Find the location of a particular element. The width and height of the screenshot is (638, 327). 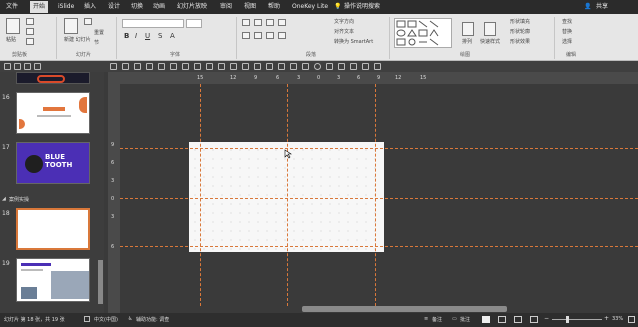

arrange-icon is located at coordinates (468, 29).